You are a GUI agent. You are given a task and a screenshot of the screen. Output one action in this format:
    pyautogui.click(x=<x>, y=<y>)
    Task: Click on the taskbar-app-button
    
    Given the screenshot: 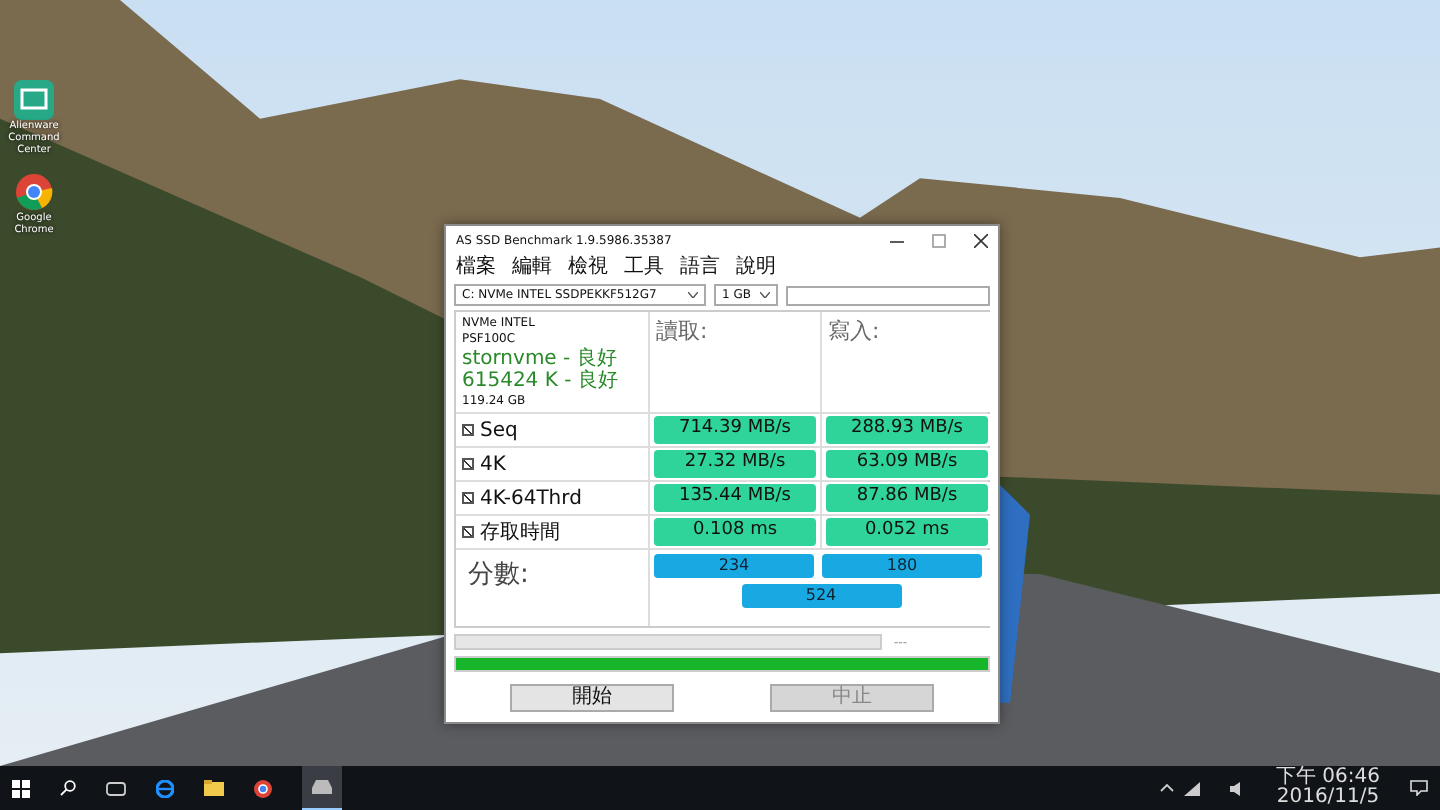 What is the action you would take?
    pyautogui.click(x=322, y=788)
    